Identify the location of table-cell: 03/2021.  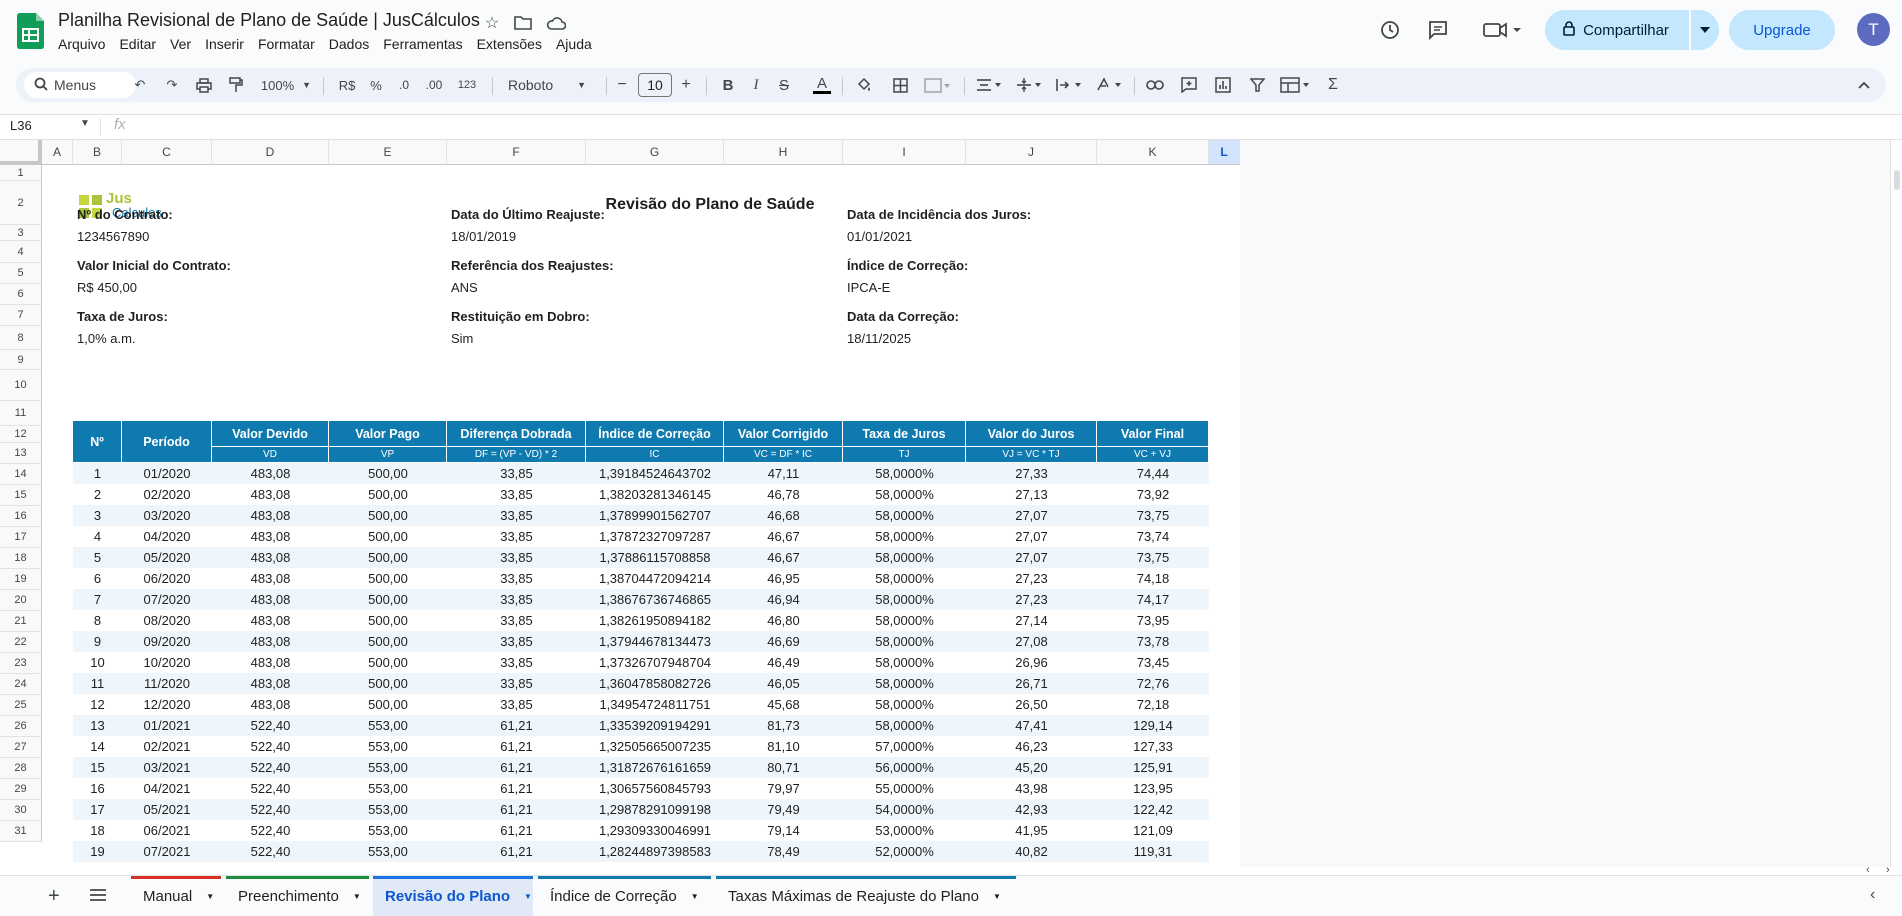
(167, 767).